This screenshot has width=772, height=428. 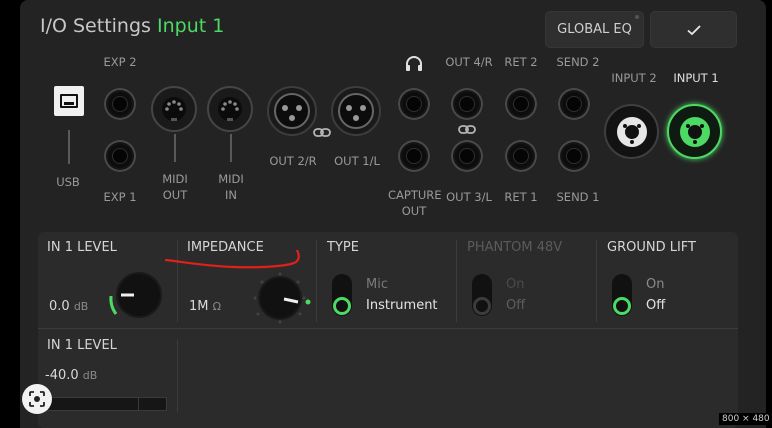 I want to click on capture-out-jack, so click(x=414, y=156).